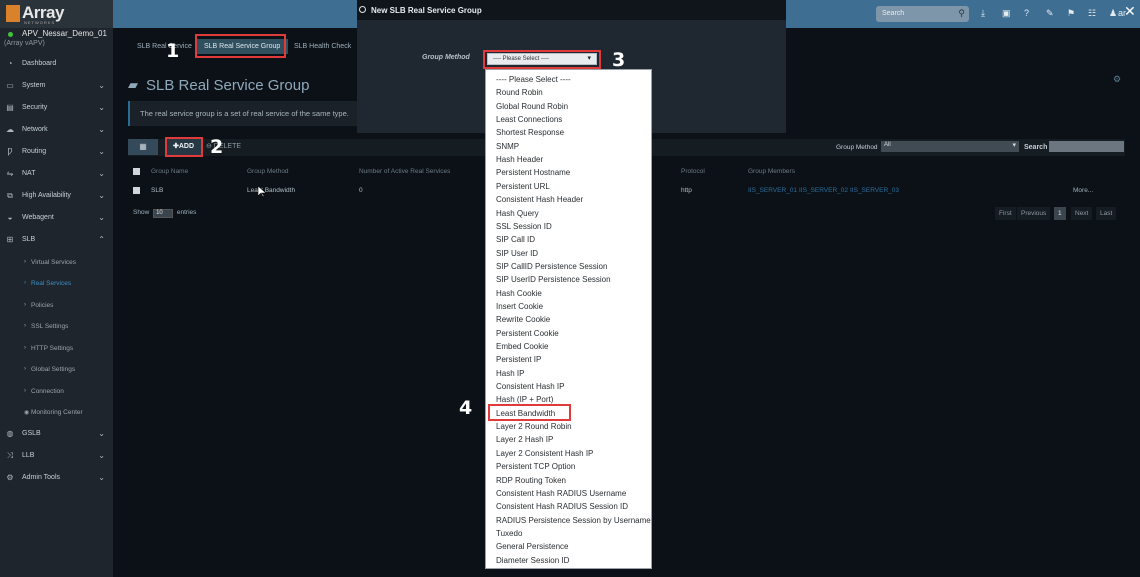 The width and height of the screenshot is (1140, 577). I want to click on select-all-checkbox, so click(136, 171).